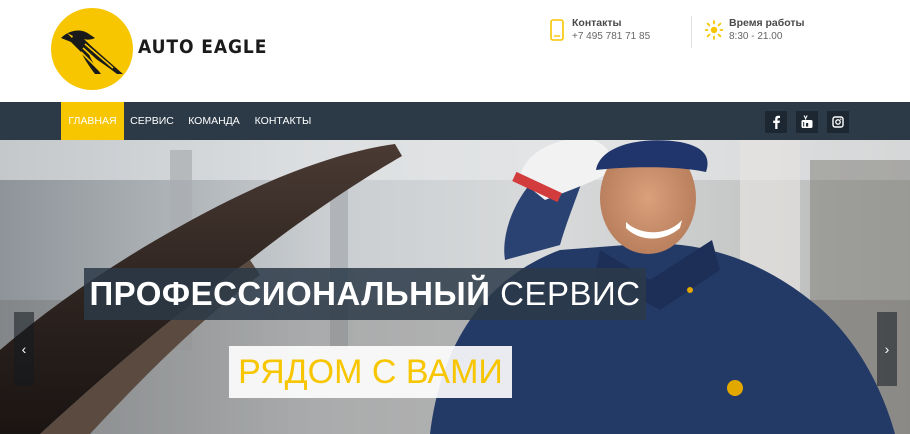 The width and height of the screenshot is (910, 434). What do you see at coordinates (92, 121) in the screenshot?
I see `nav-item-home: ГЛАВНАЯ` at bounding box center [92, 121].